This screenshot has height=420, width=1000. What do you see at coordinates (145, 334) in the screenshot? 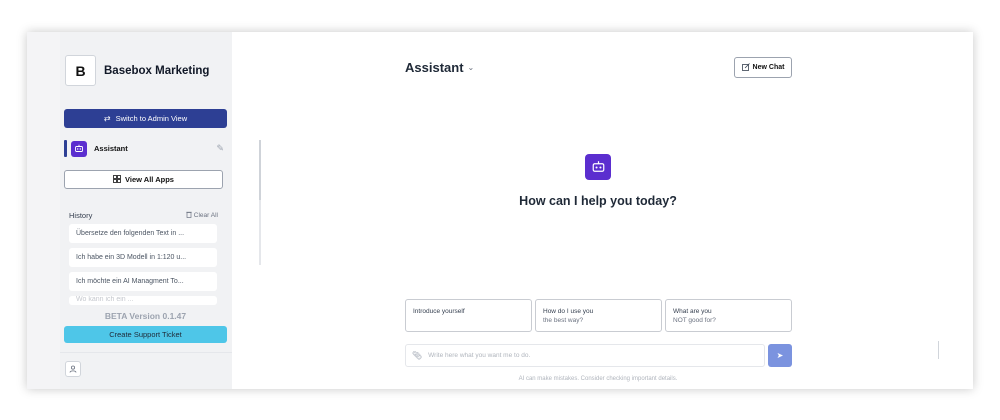
I see `create-support-ticket-button: Create Support Ticket` at bounding box center [145, 334].